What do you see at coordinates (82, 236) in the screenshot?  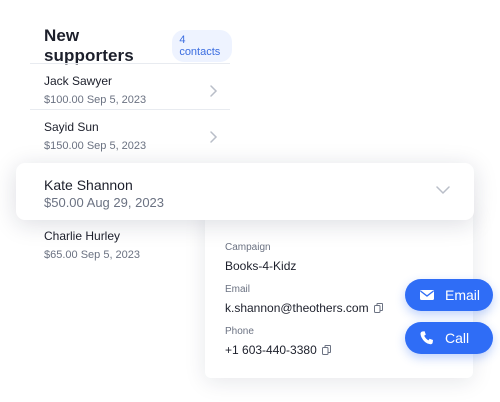 I see `list-item-name: Charlie Hurley` at bounding box center [82, 236].